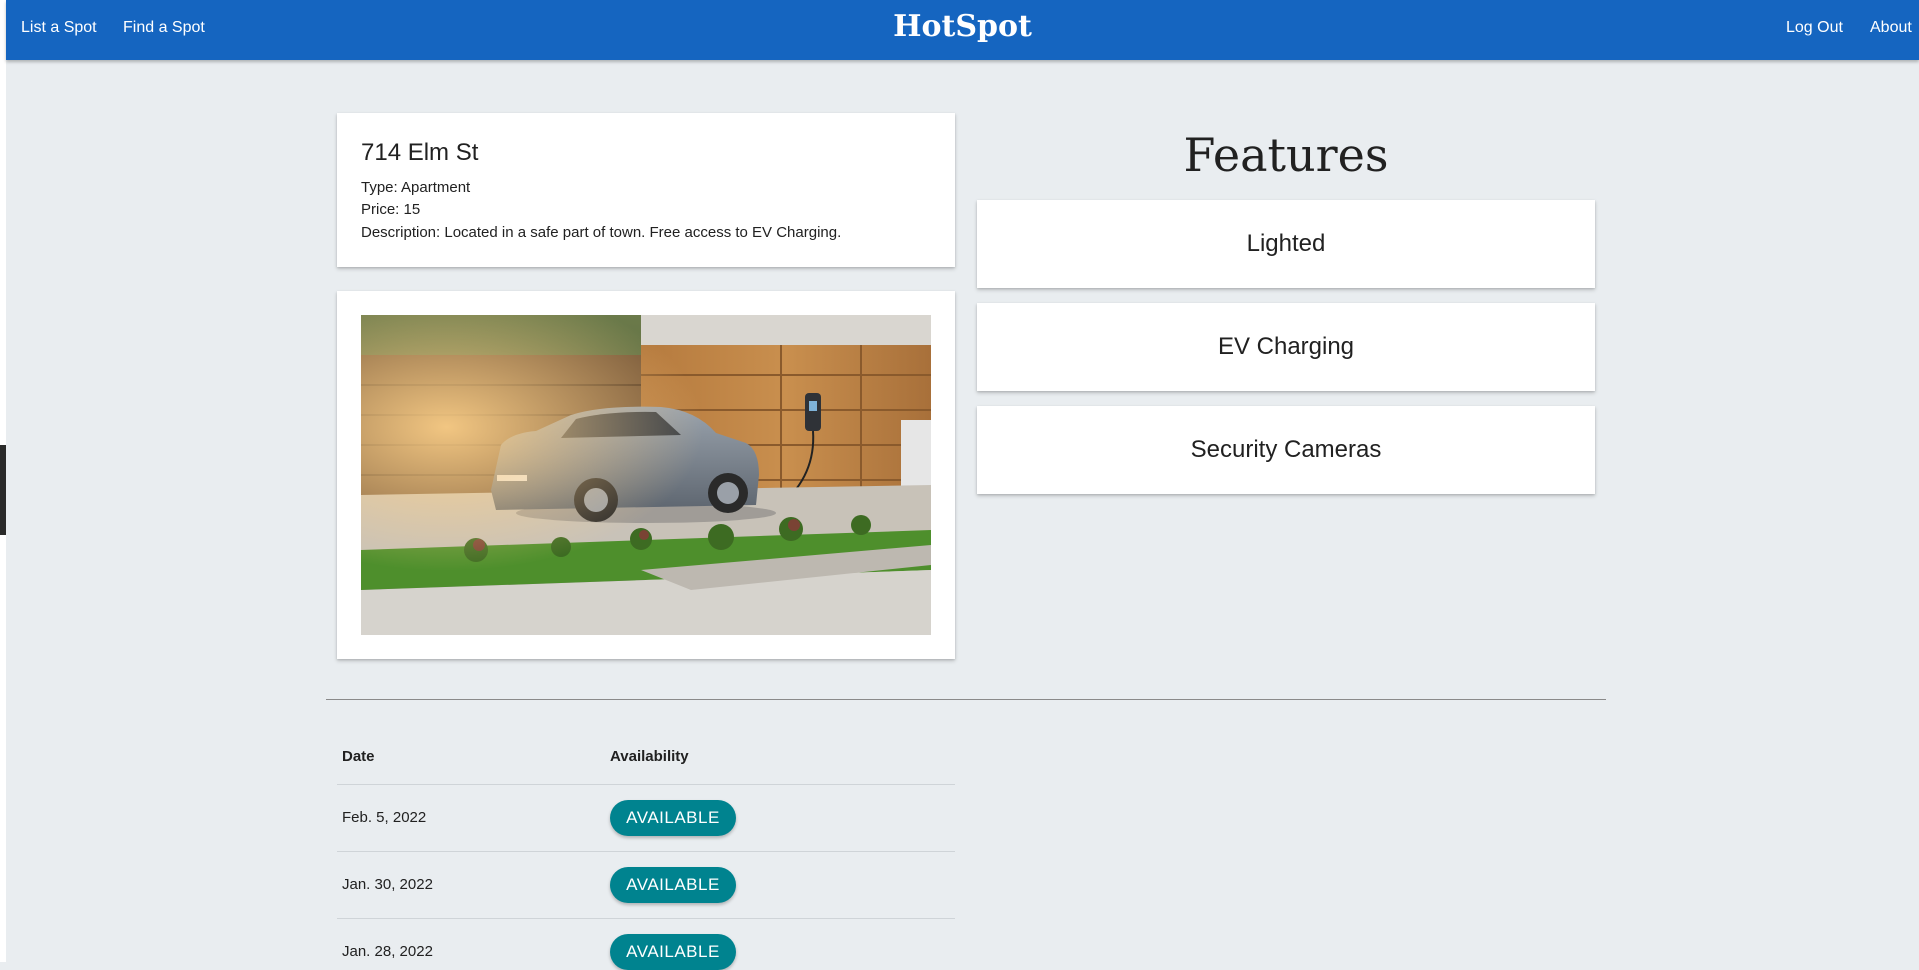 The image size is (1919, 970). Describe the element at coordinates (1814, 28) in the screenshot. I see `nav-log-out: Log Out` at that location.